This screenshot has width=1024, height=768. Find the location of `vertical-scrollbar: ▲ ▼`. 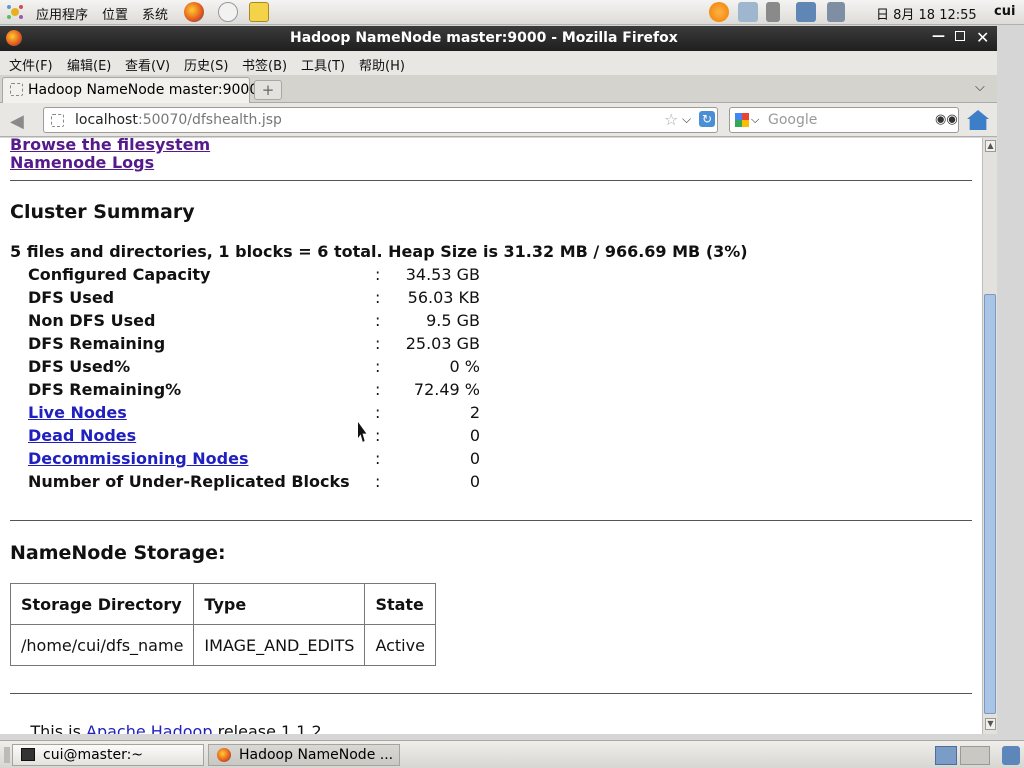

vertical-scrollbar: ▲ ▼ is located at coordinates (989, 436).